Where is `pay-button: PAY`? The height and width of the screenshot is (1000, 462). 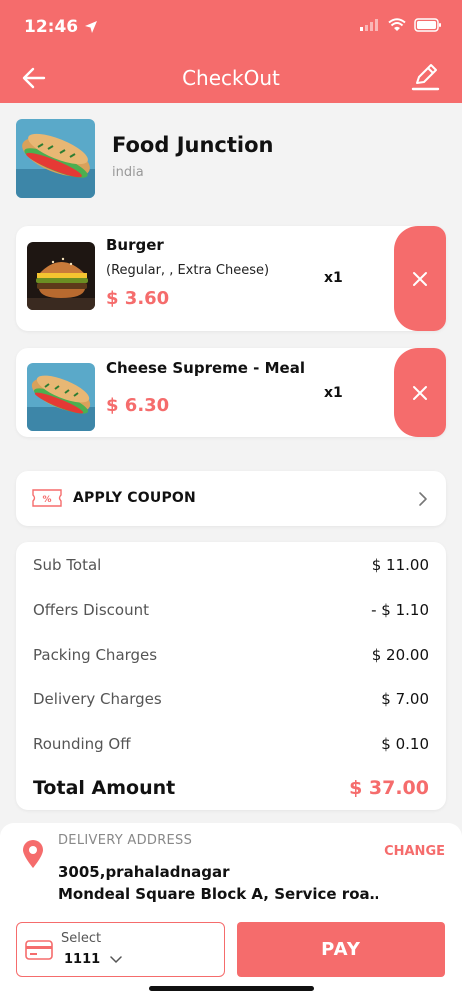 pay-button: PAY is located at coordinates (341, 949).